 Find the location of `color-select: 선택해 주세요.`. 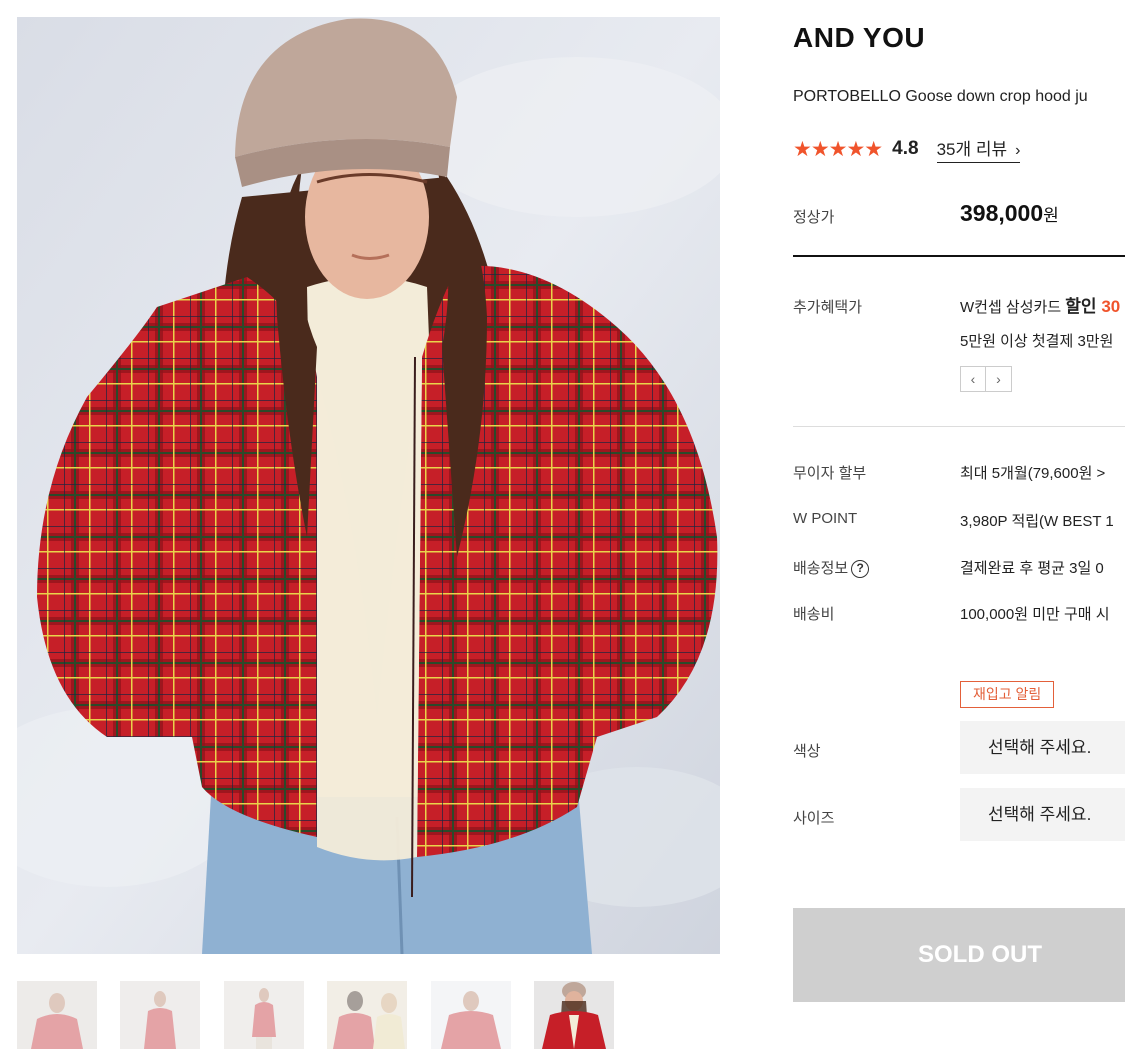

color-select: 선택해 주세요. is located at coordinates (1042, 747).